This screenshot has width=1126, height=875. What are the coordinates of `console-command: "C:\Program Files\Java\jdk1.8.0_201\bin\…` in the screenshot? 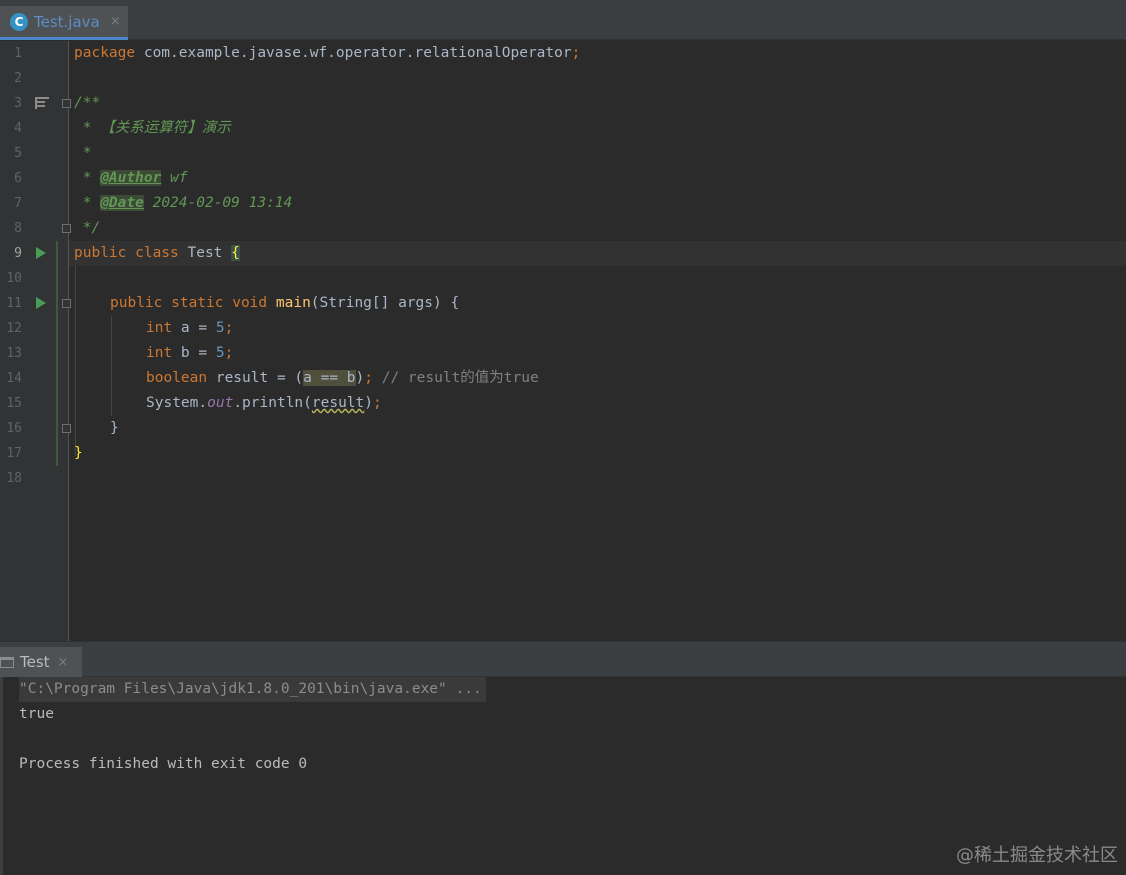 It's located at (252, 689).